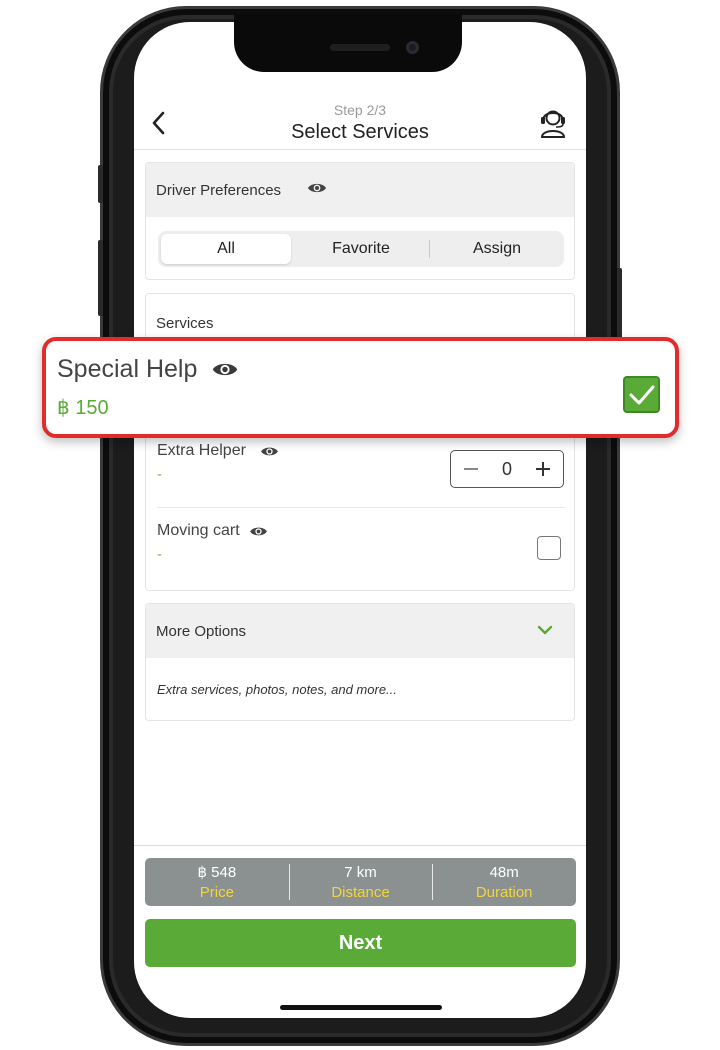 The image size is (720, 1050). What do you see at coordinates (100, 184) in the screenshot?
I see `mute-switch` at bounding box center [100, 184].